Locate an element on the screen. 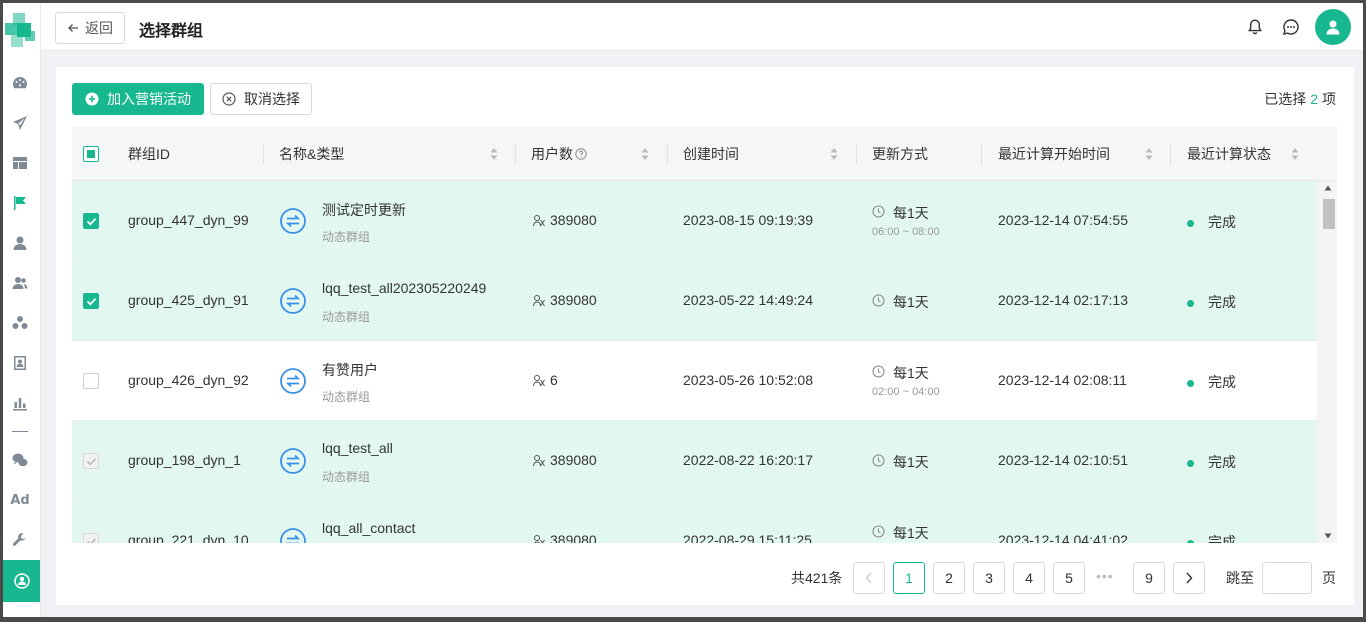 This screenshot has height=622, width=1366. question-circle-icon is located at coordinates (581, 154).